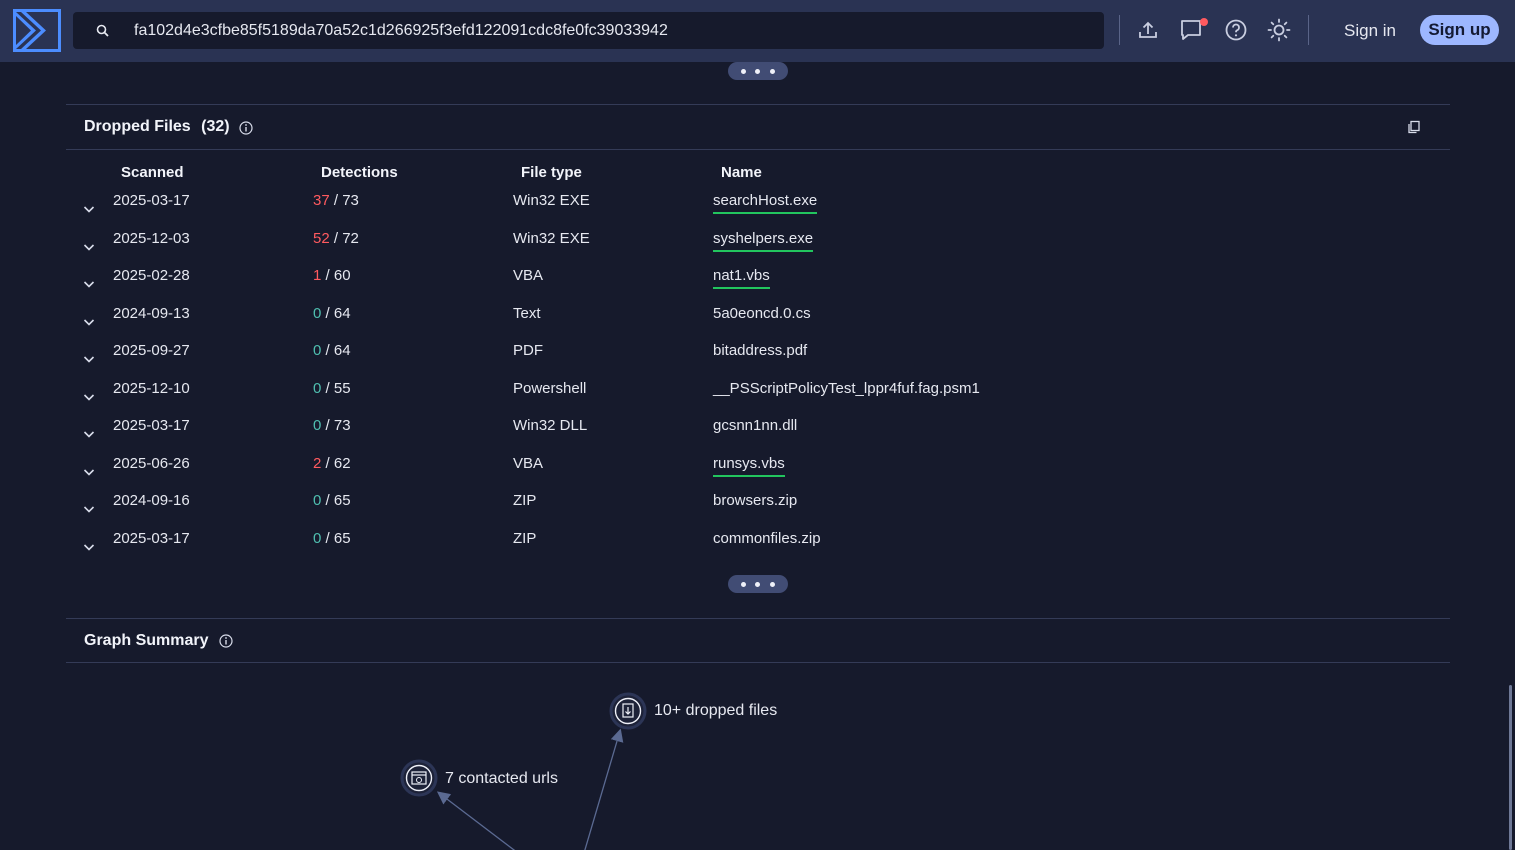  I want to click on dropped-files-title-text: Dropped Files, so click(137, 126).